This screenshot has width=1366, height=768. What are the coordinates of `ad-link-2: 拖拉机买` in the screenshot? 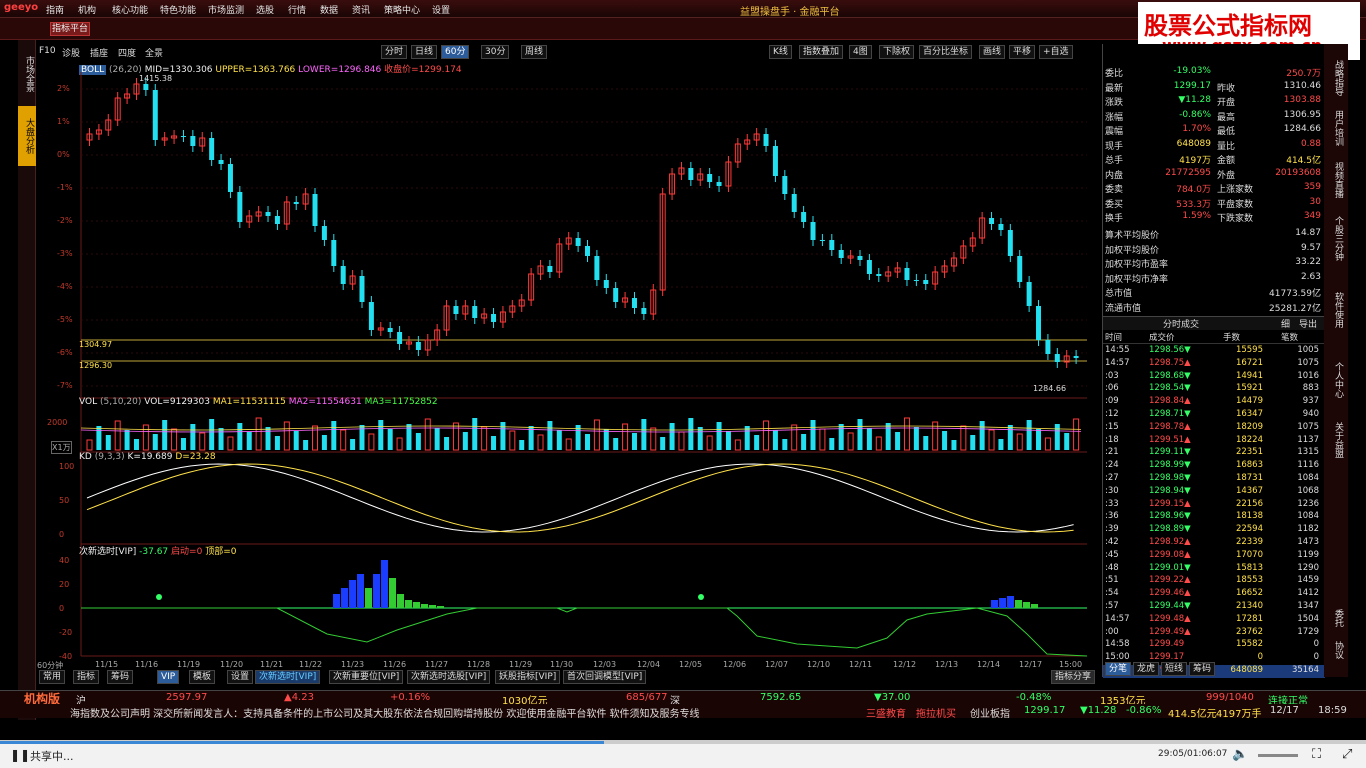 It's located at (936, 712).